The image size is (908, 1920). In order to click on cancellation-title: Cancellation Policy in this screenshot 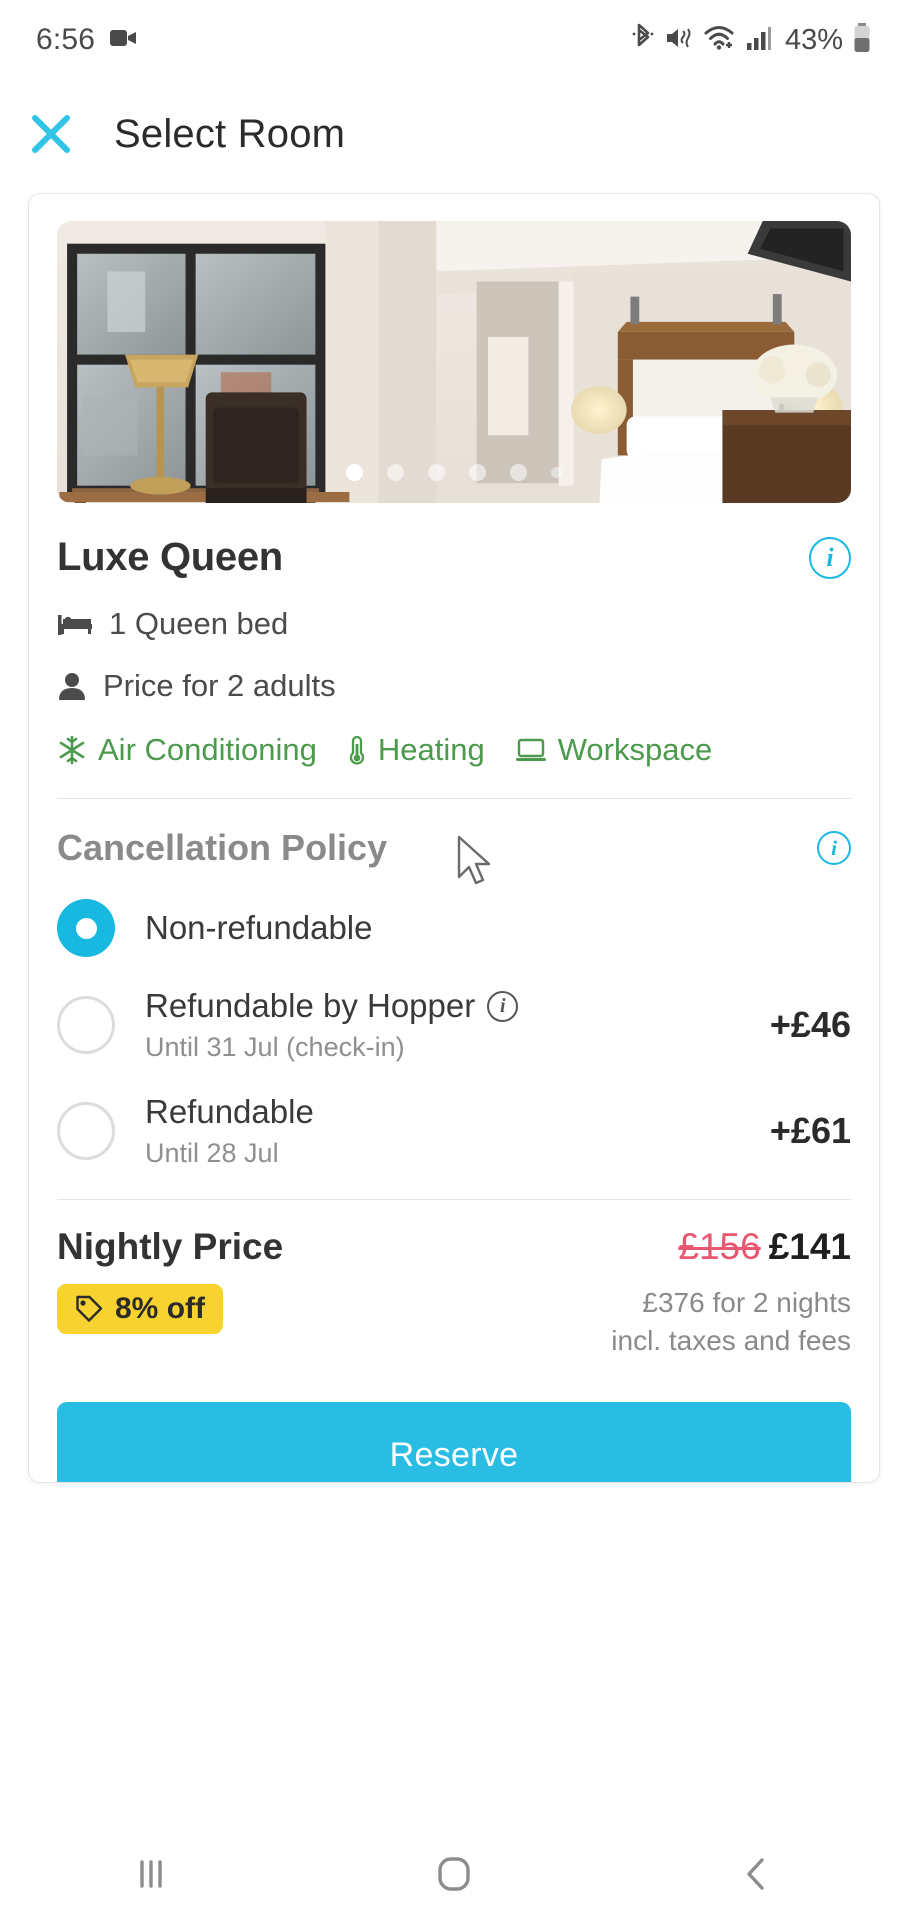, I will do `click(222, 847)`.